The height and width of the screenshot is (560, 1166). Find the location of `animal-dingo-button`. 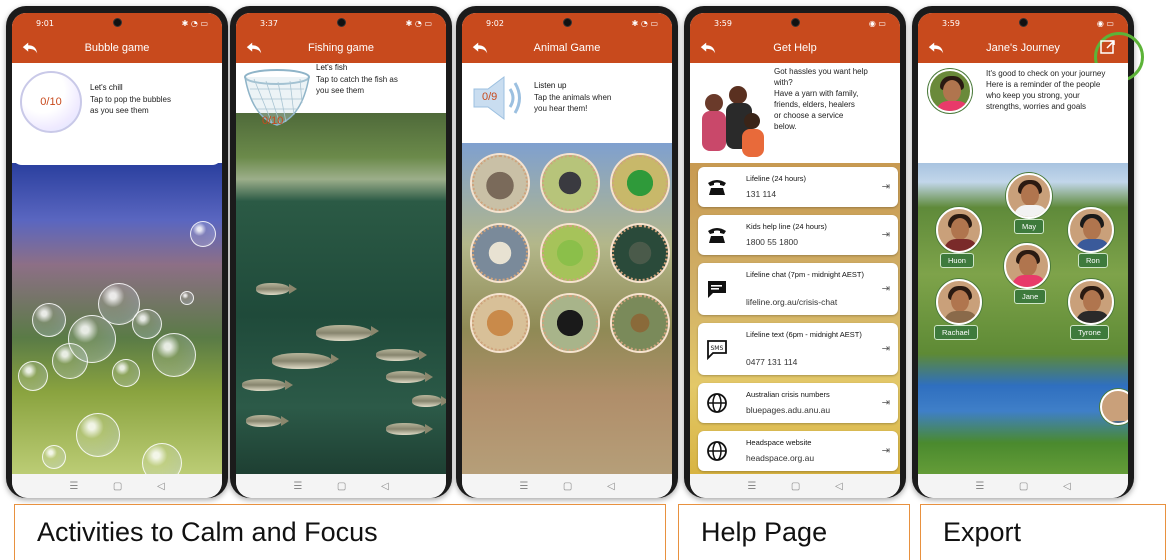

animal-dingo-button is located at coordinates (500, 323).